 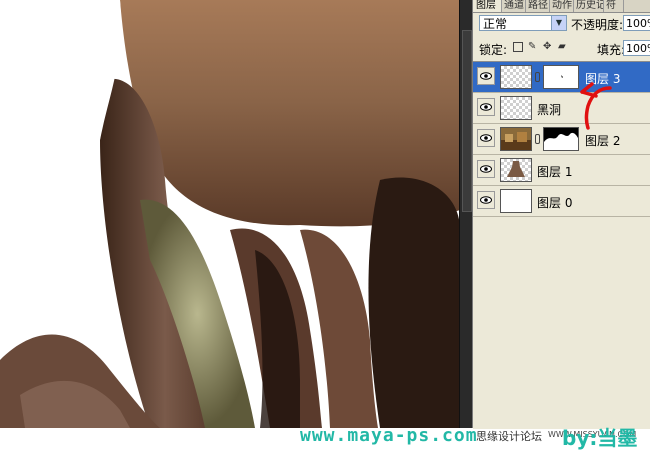 I want to click on blend-row: 正常 ▼ 不透明度: 100%, so click(x=561, y=24).